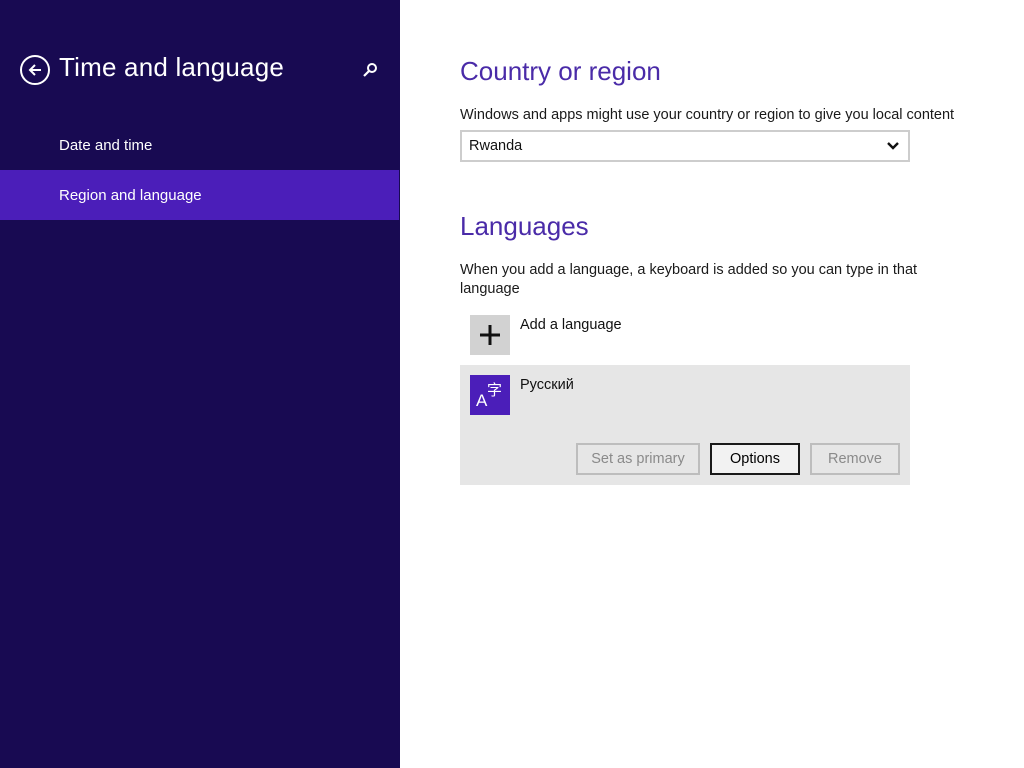 Image resolution: width=1024 pixels, height=768 pixels. Describe the element at coordinates (106, 145) in the screenshot. I see `sidebar-item-label: Date and time` at that location.